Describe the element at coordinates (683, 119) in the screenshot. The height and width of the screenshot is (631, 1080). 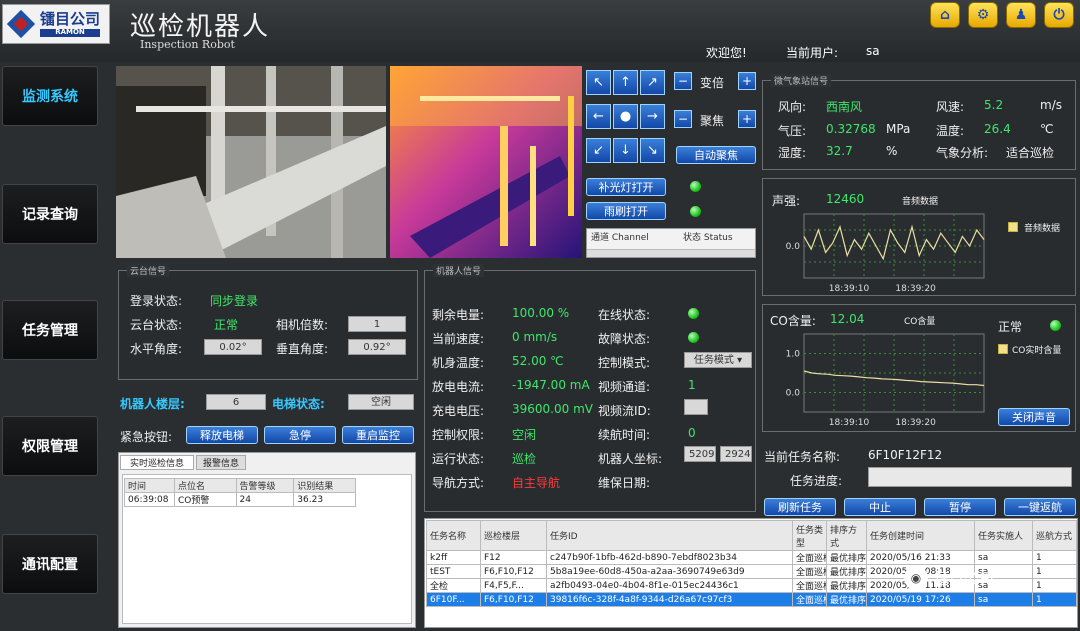
I see `focus-out-button: −` at that location.